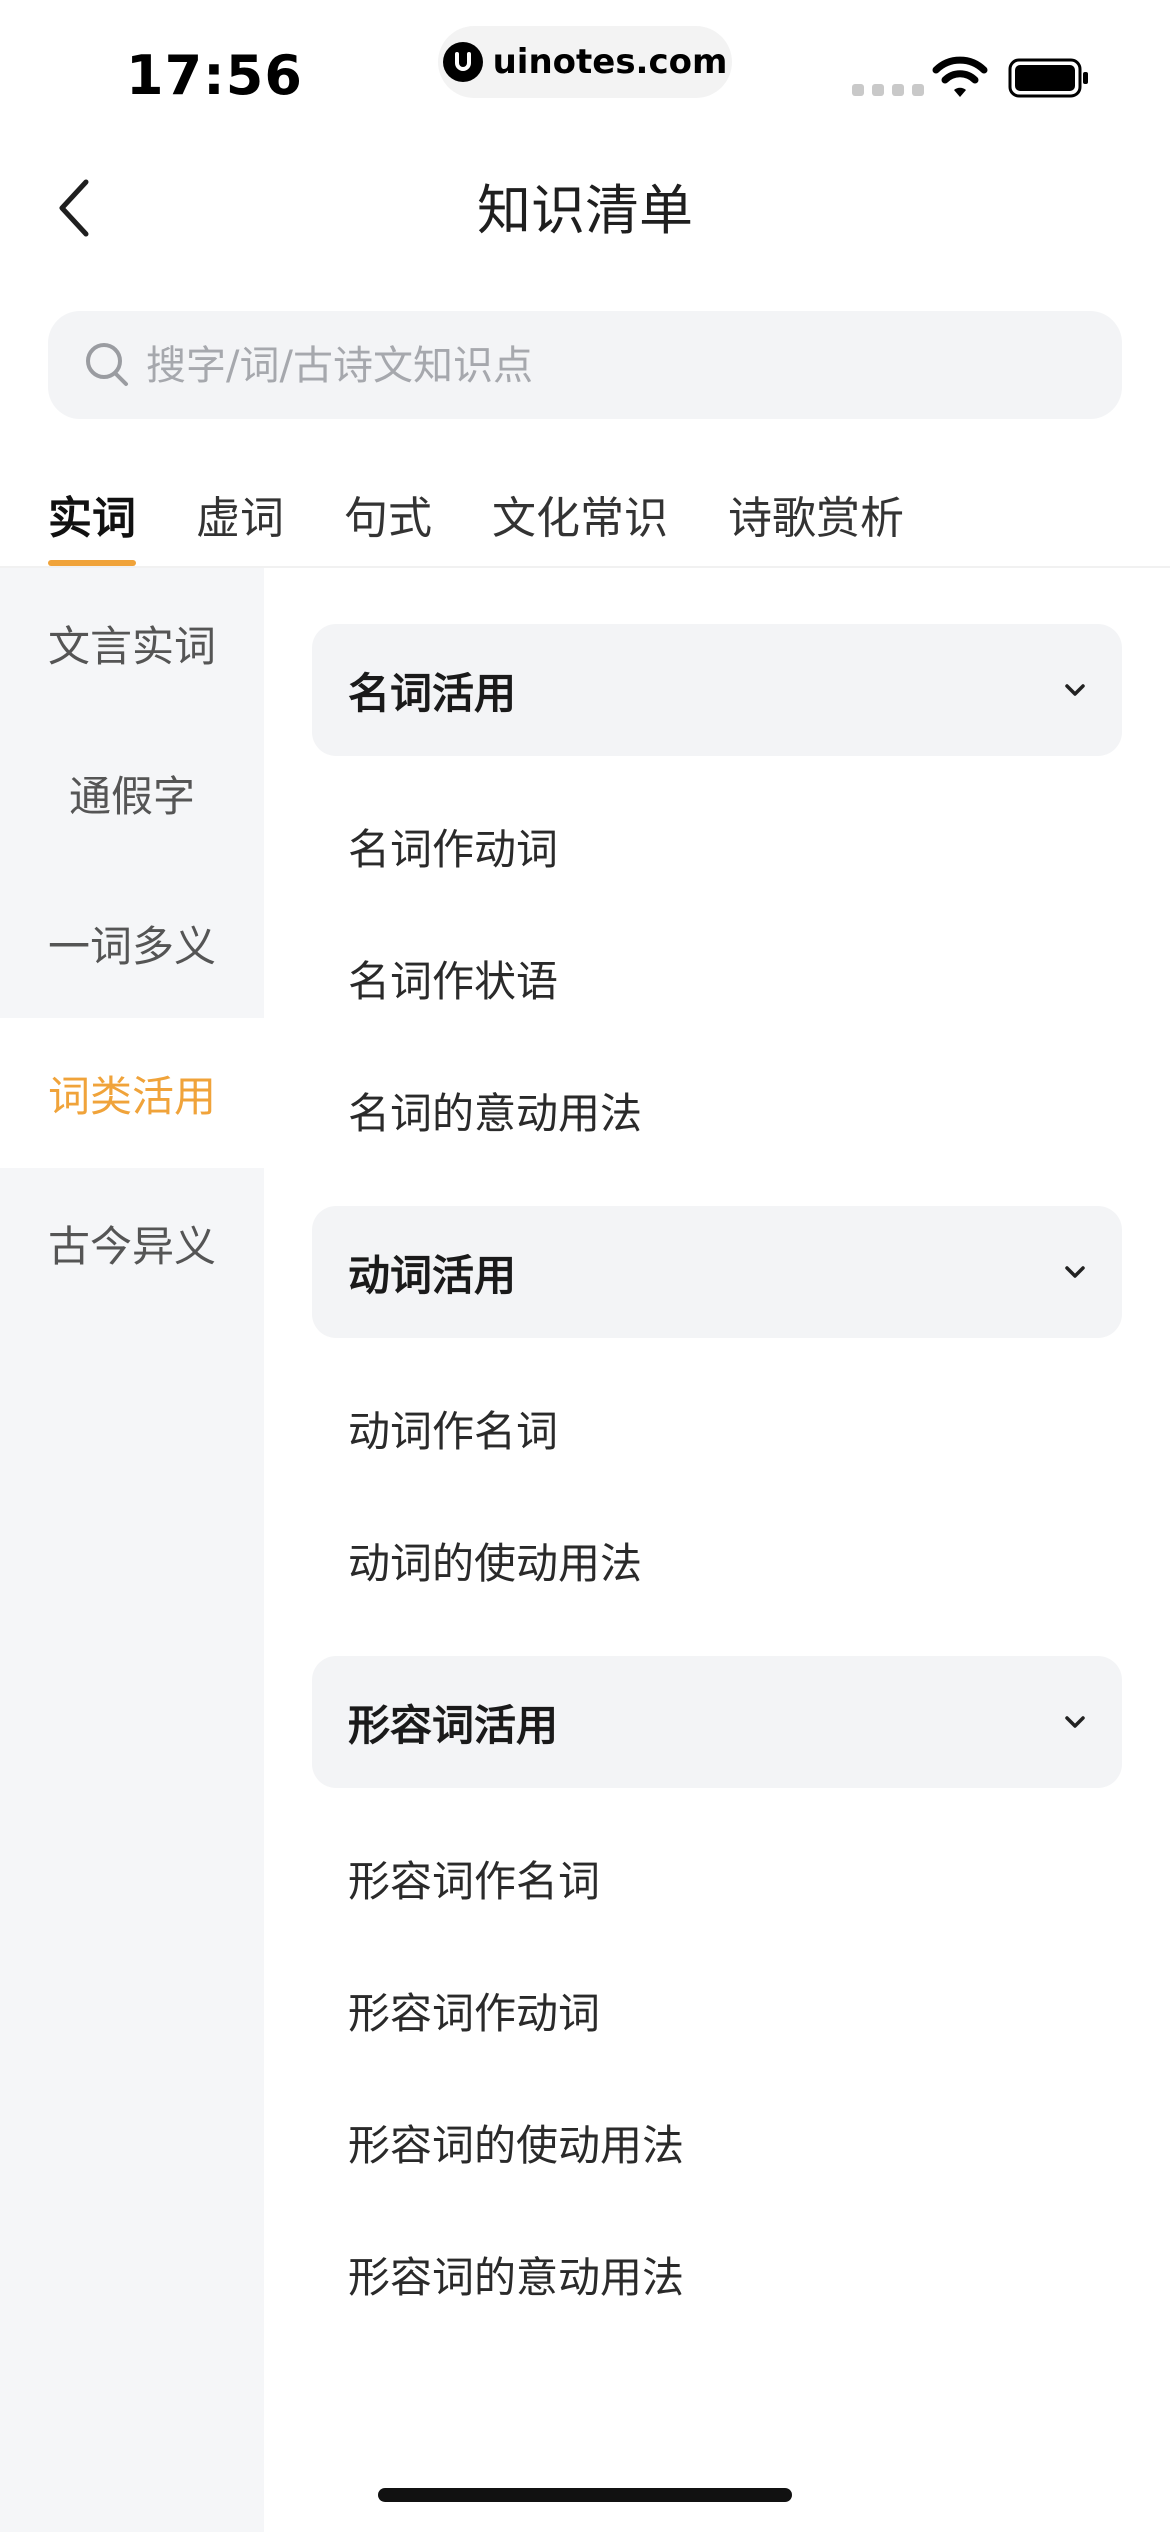 This screenshot has width=1170, height=2532. I want to click on group-header-adjective: 形容词活用, so click(717, 1722).